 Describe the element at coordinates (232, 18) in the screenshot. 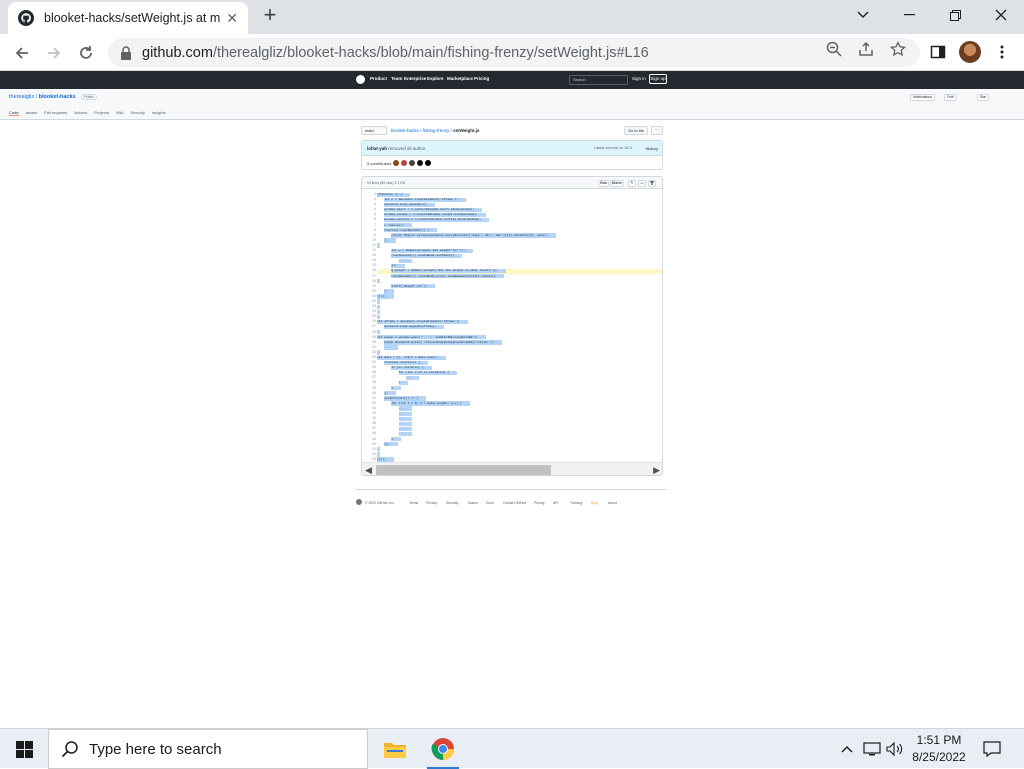

I see `tab-close-icon: ✕` at that location.